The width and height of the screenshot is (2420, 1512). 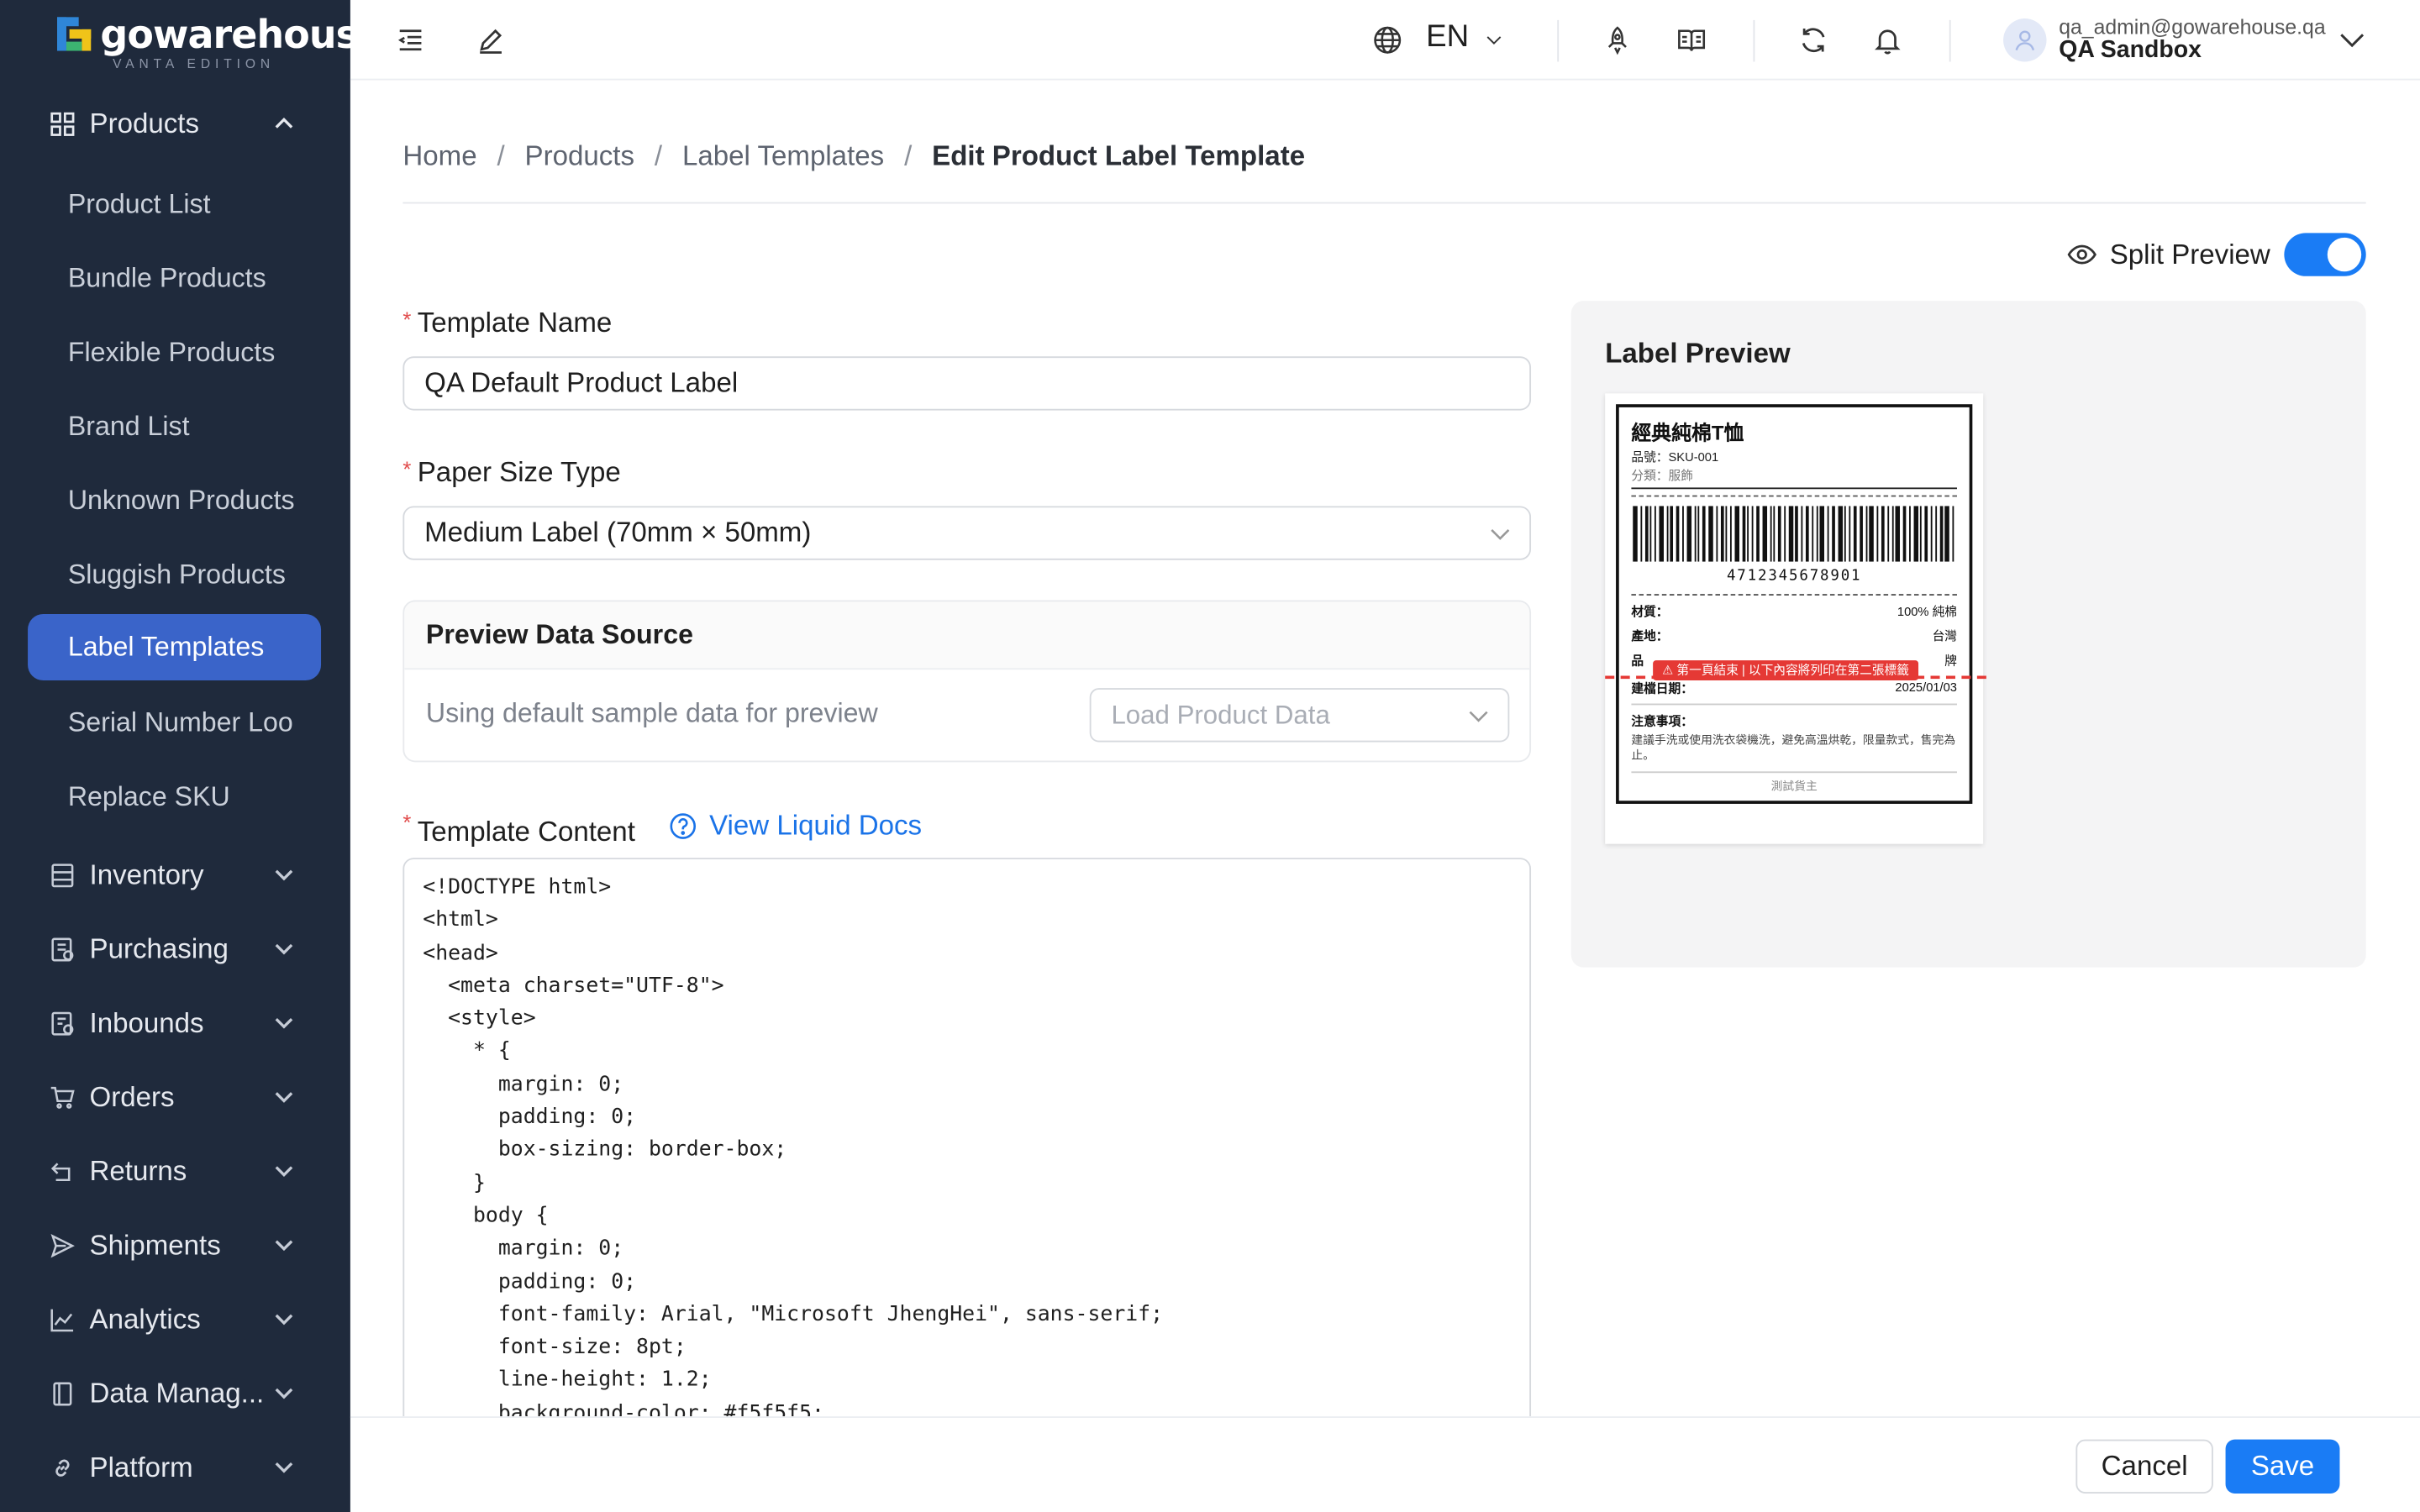 What do you see at coordinates (2282, 1466) in the screenshot?
I see `save-button: Save` at bounding box center [2282, 1466].